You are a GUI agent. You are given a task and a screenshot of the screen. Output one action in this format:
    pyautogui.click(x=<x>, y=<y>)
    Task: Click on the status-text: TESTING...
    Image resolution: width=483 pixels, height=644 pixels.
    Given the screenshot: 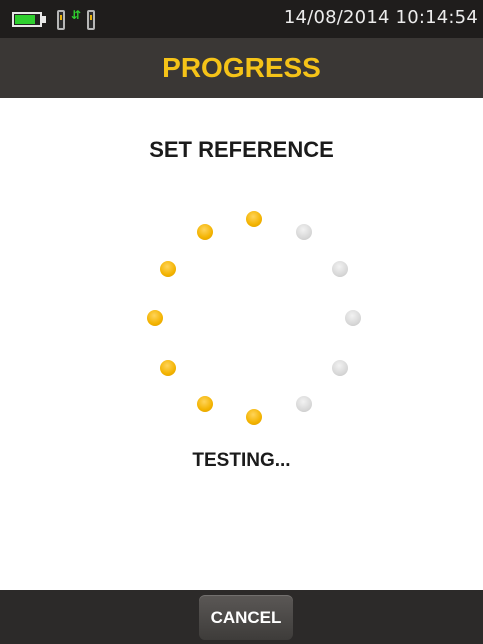 What is the action you would take?
    pyautogui.click(x=241, y=460)
    